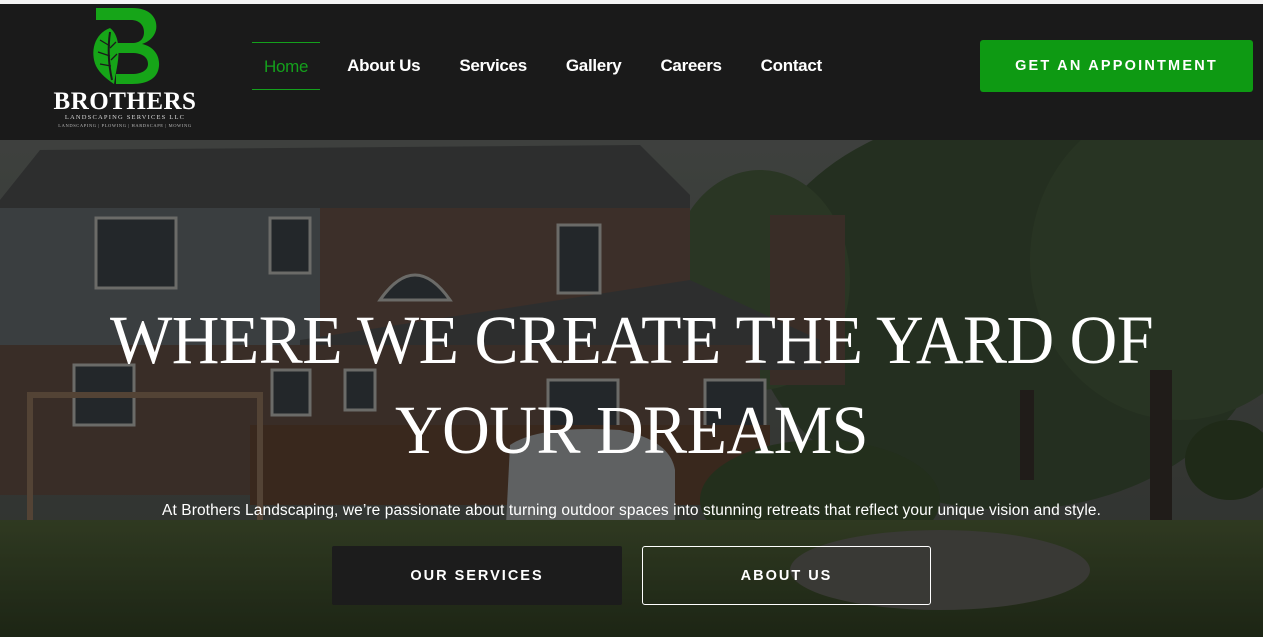 This screenshot has height=637, width=1263. I want to click on nav-item-gallery: Gallery, so click(594, 66).